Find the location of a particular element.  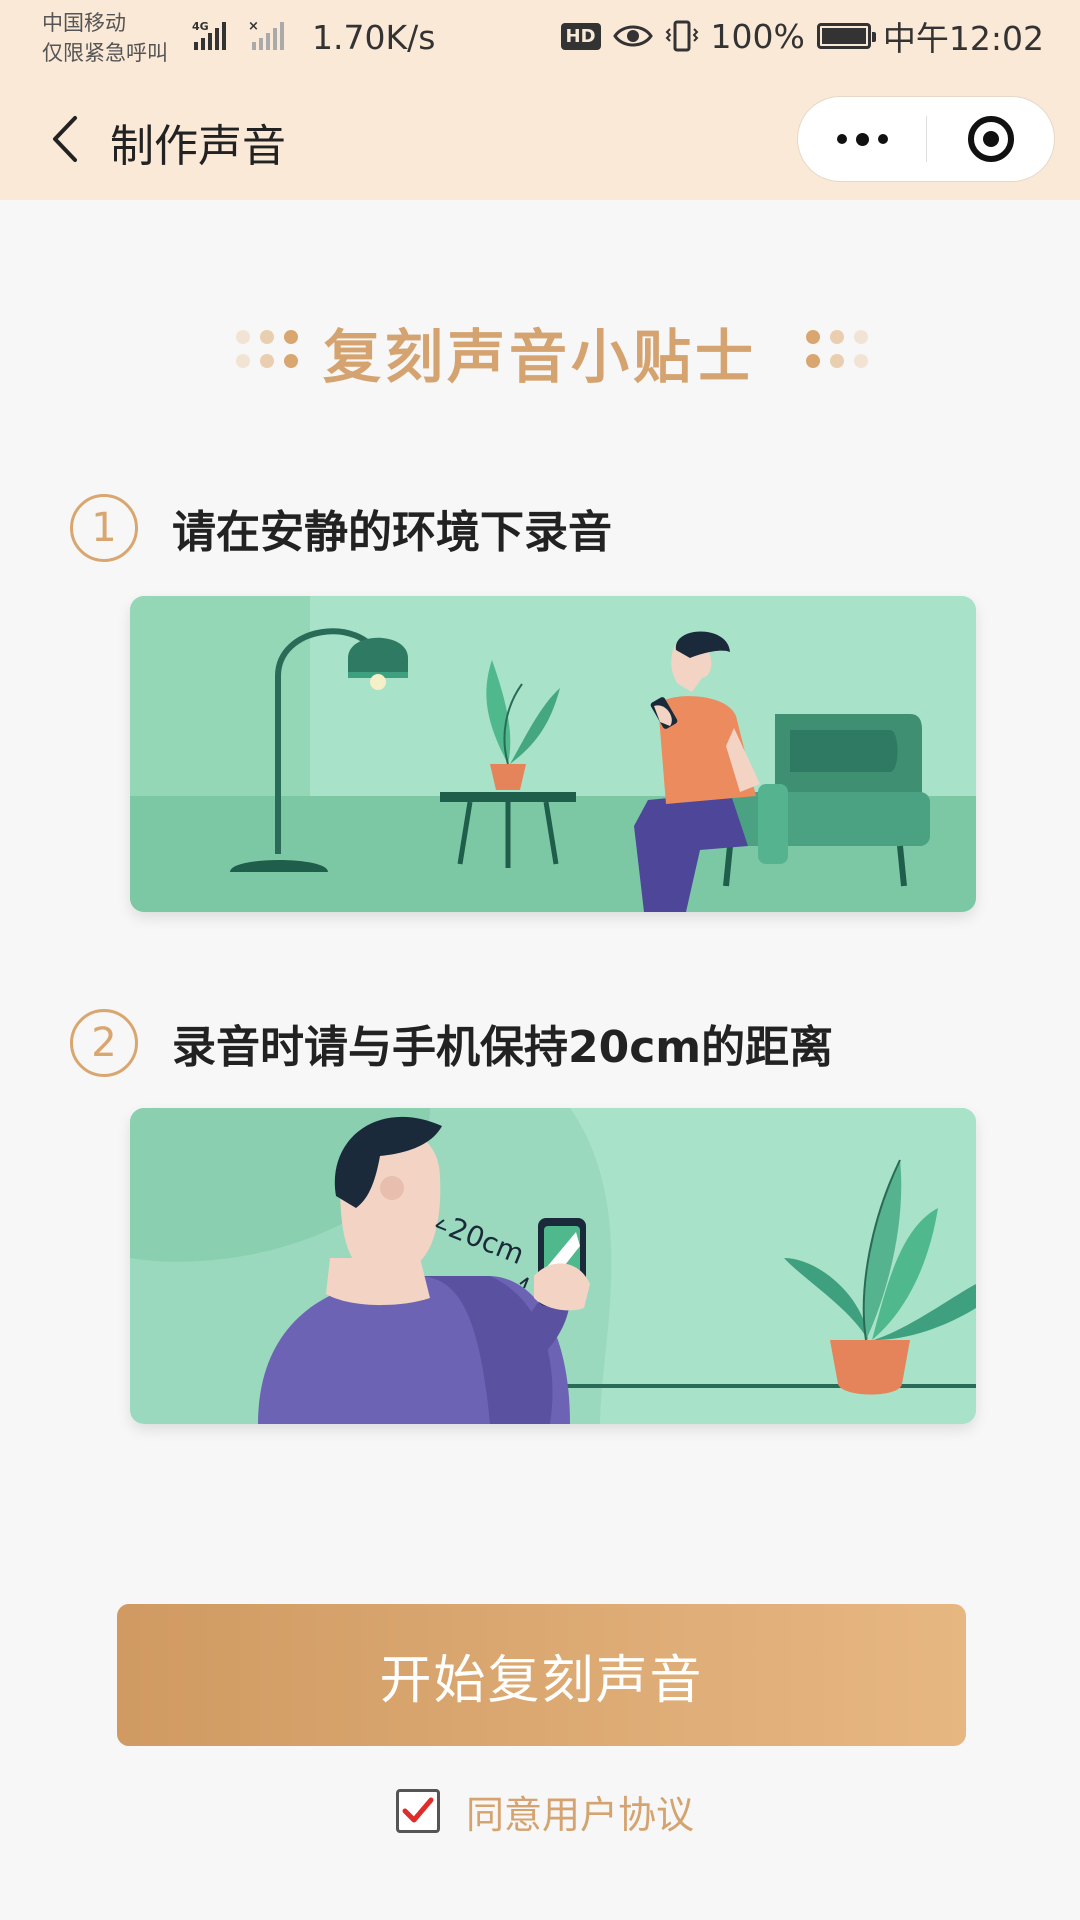

agreement-row: 同意用户协议 is located at coordinates (545, 1811).